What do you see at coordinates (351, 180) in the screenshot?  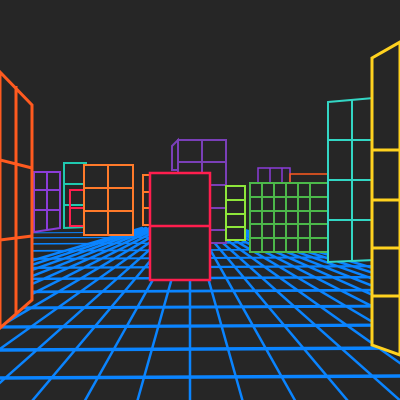 I see `right-teal-building` at bounding box center [351, 180].